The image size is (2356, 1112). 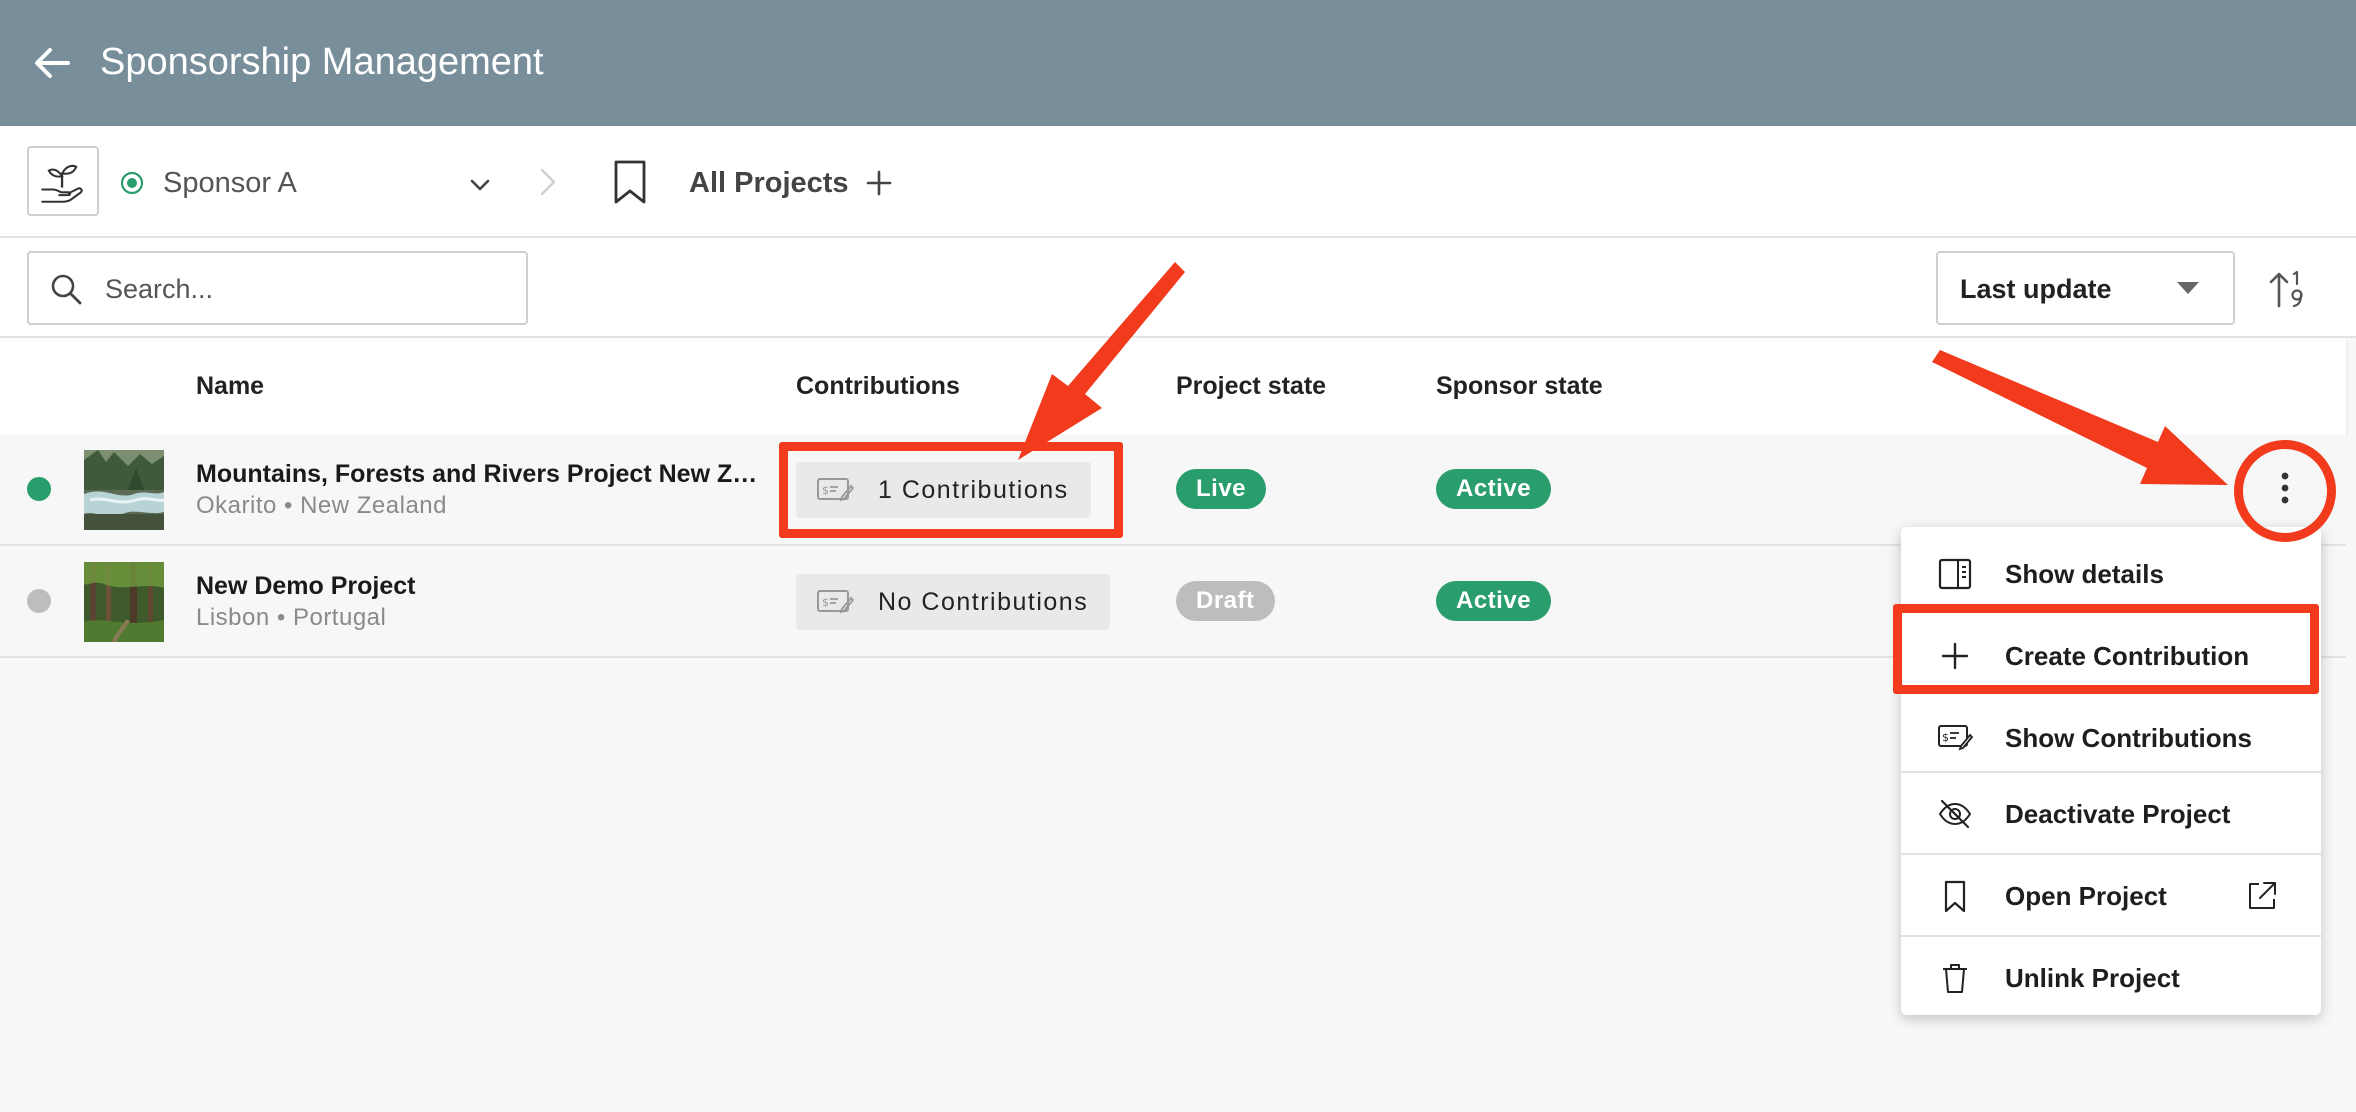 What do you see at coordinates (1623, 373) in the screenshot?
I see `annotation-arrows` at bounding box center [1623, 373].